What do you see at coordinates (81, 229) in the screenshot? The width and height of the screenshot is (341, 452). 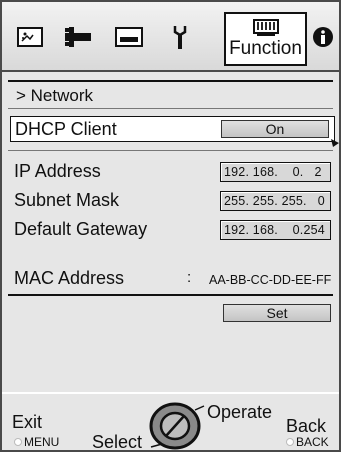 I see `default-gateway-label: Default Gateway` at bounding box center [81, 229].